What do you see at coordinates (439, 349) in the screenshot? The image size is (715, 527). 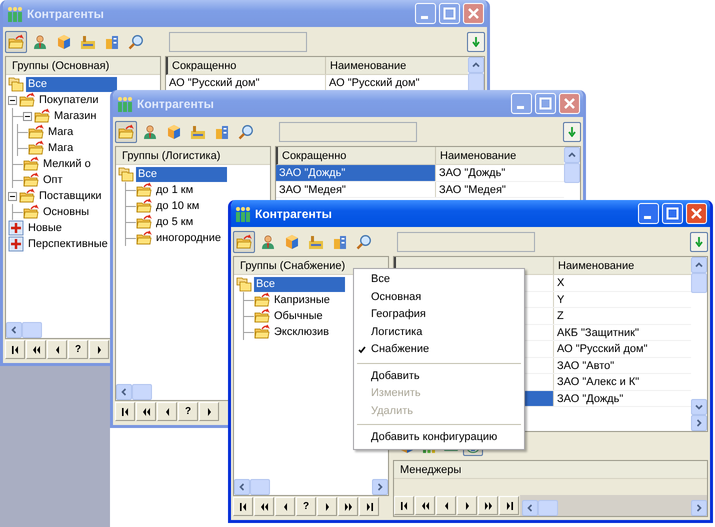 I see `menu-item: Снабжение` at bounding box center [439, 349].